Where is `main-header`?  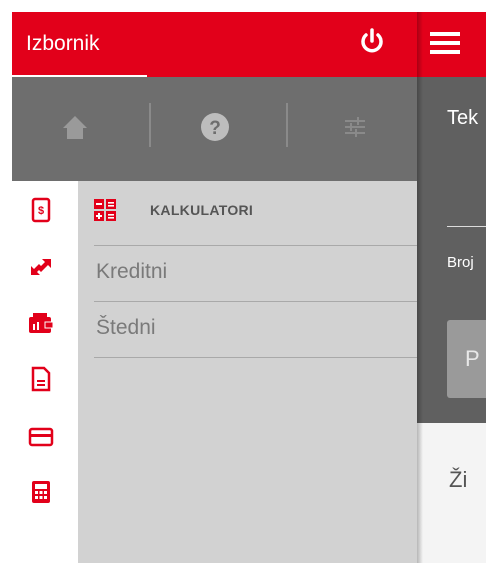 main-header is located at coordinates (451, 44).